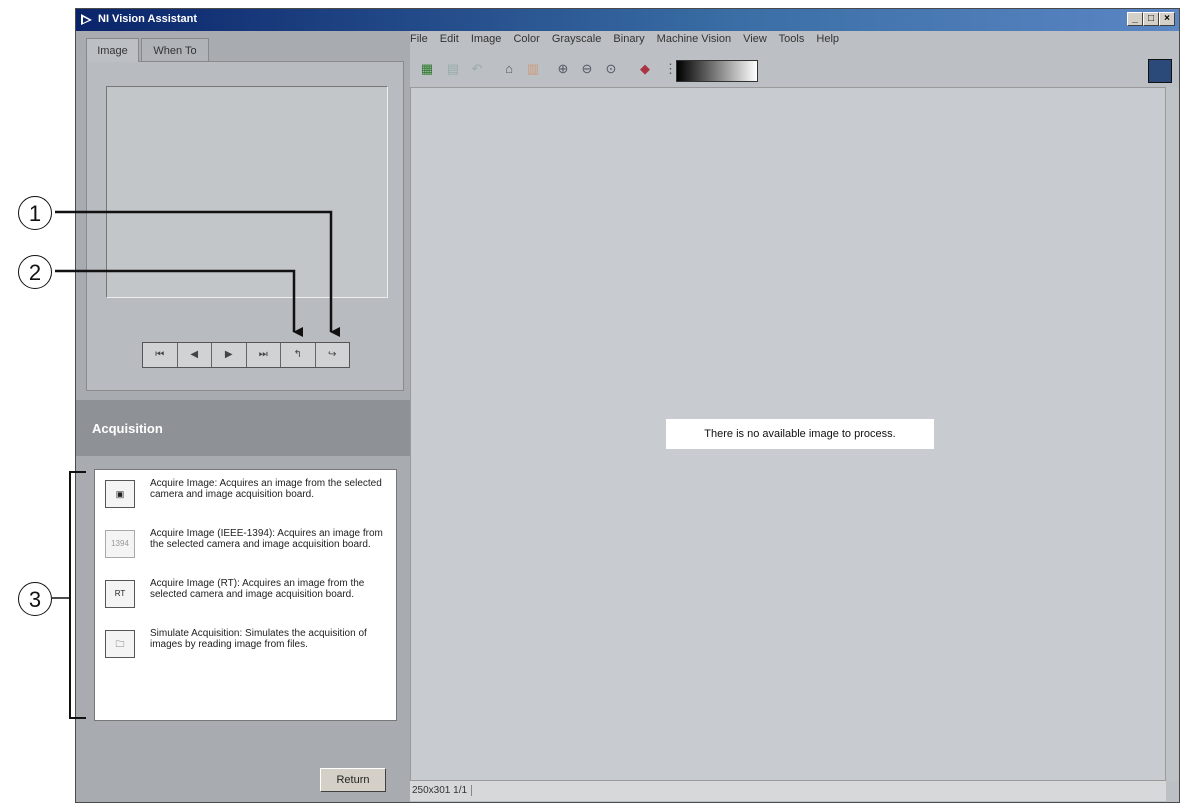 The image size is (1187, 807). Describe the element at coordinates (755, 39) in the screenshot. I see `menu-view: View` at that location.